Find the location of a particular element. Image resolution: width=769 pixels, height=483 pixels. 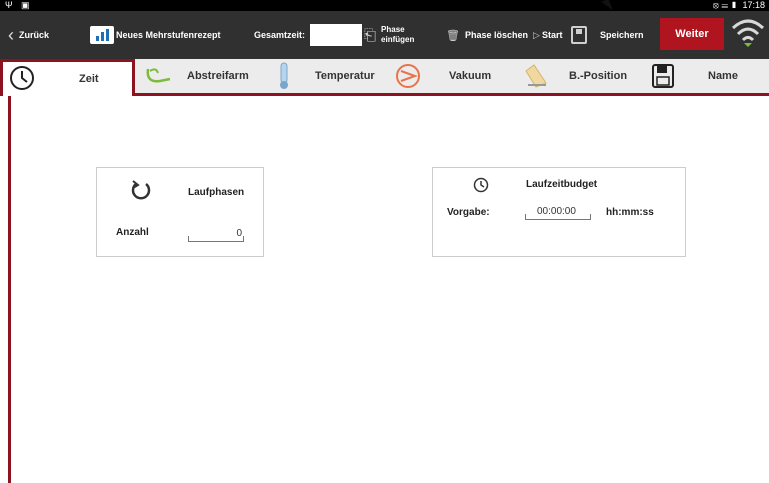

floppy-icon is located at coordinates (579, 35).